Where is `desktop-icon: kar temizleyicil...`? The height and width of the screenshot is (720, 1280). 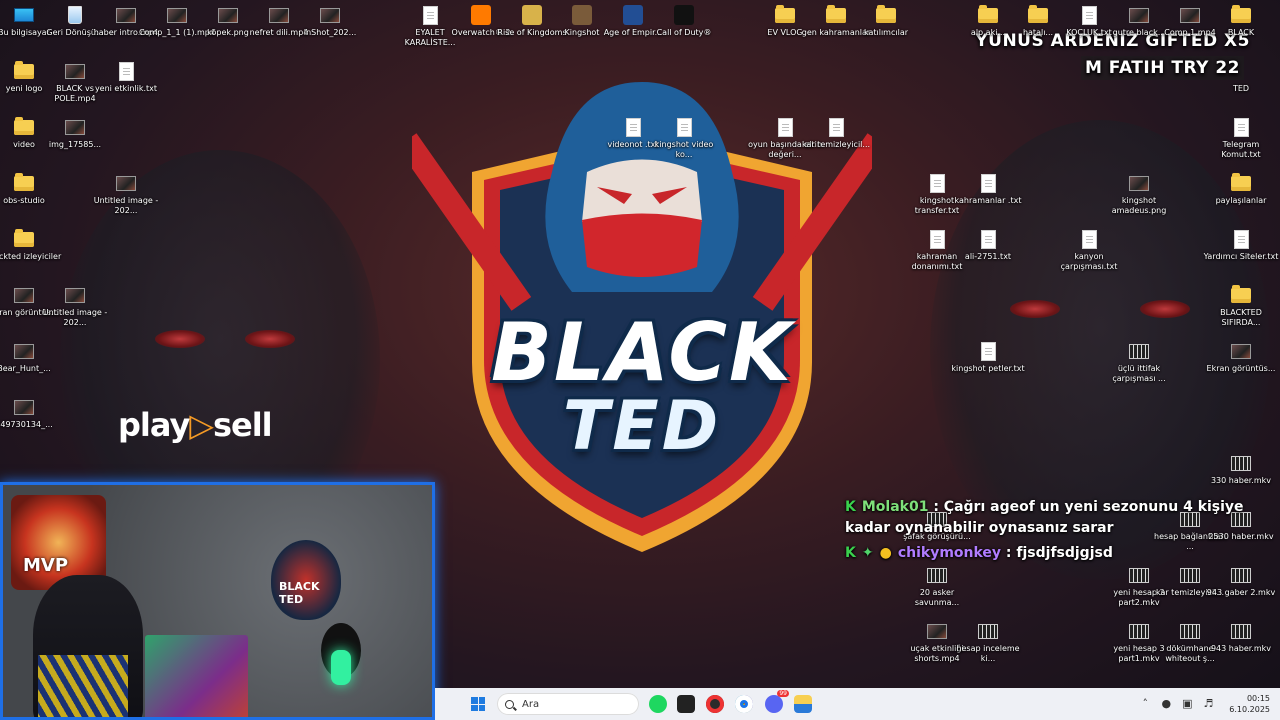
desktop-icon: kar temizleyicil... is located at coordinates (836, 133).